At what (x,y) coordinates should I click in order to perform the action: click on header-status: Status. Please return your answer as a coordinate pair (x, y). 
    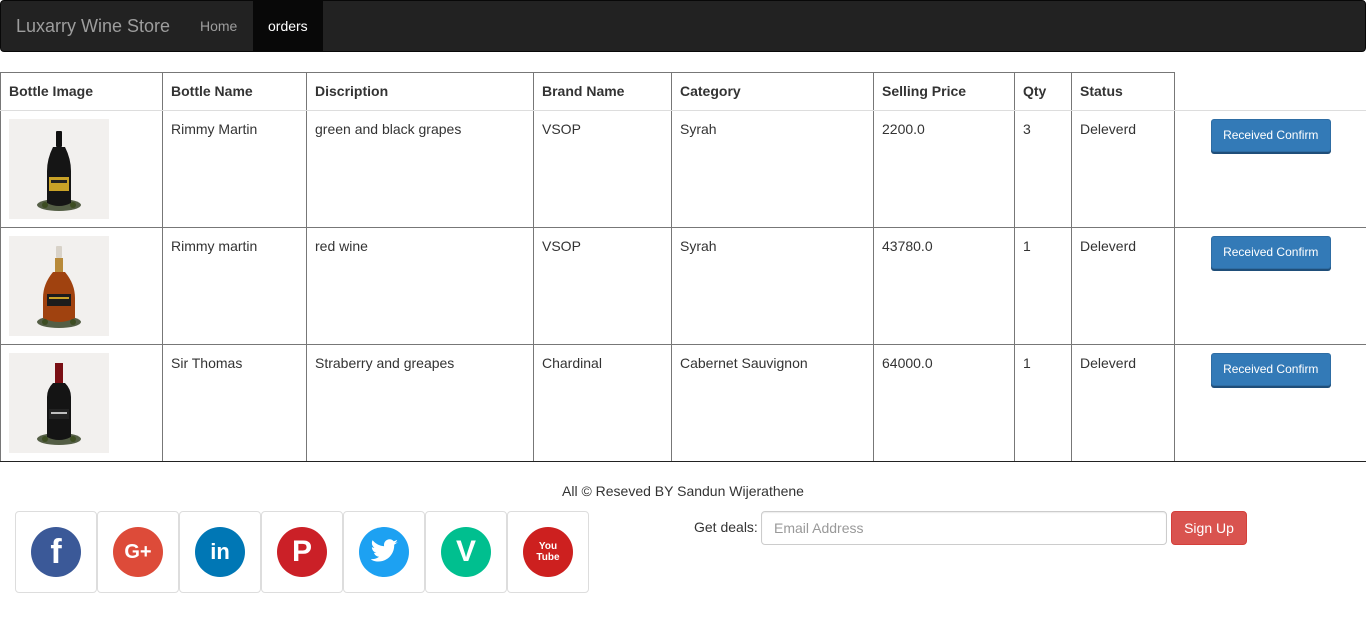
    Looking at the image, I should click on (1123, 91).